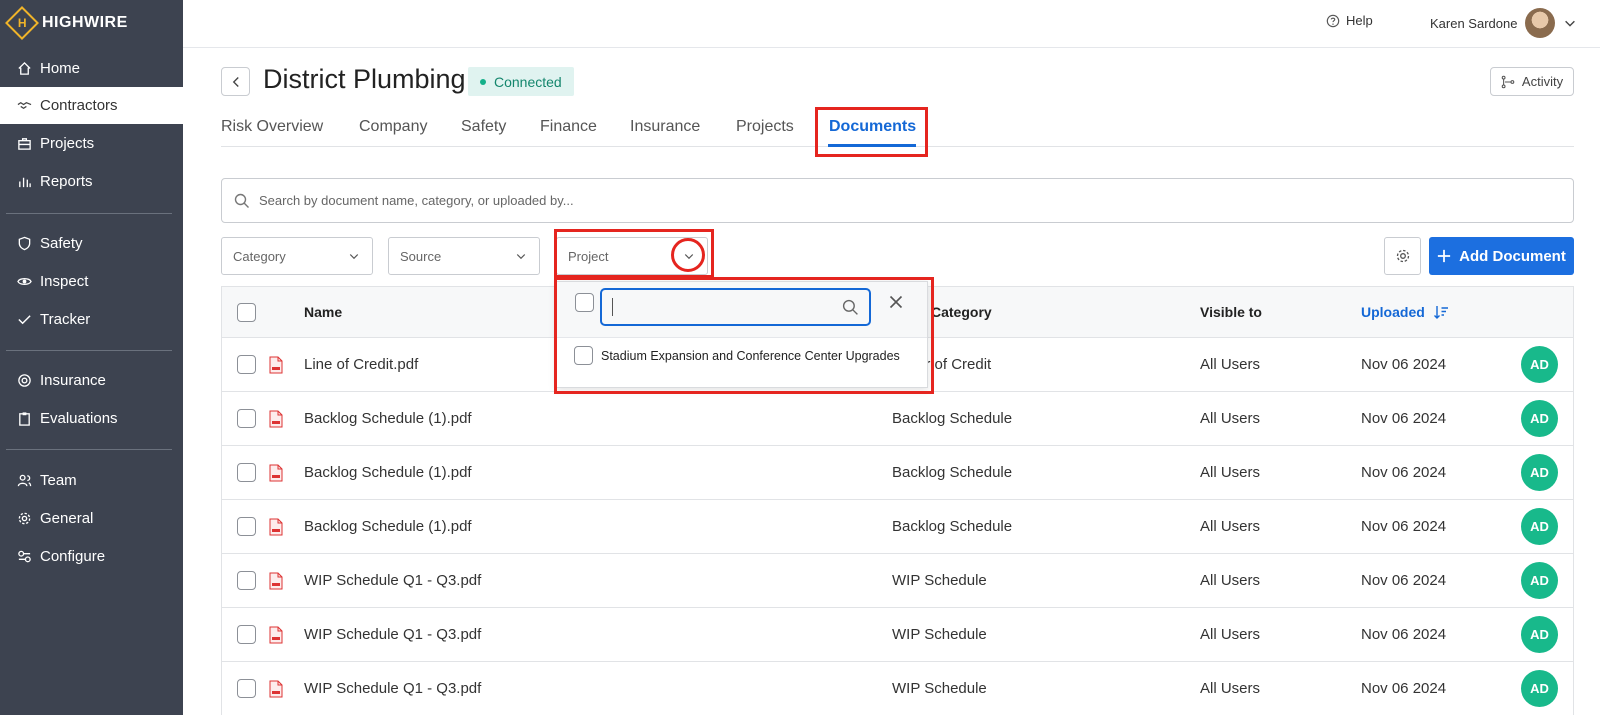  Describe the element at coordinates (1501, 256) in the screenshot. I see `add-document-button: Add Document` at that location.